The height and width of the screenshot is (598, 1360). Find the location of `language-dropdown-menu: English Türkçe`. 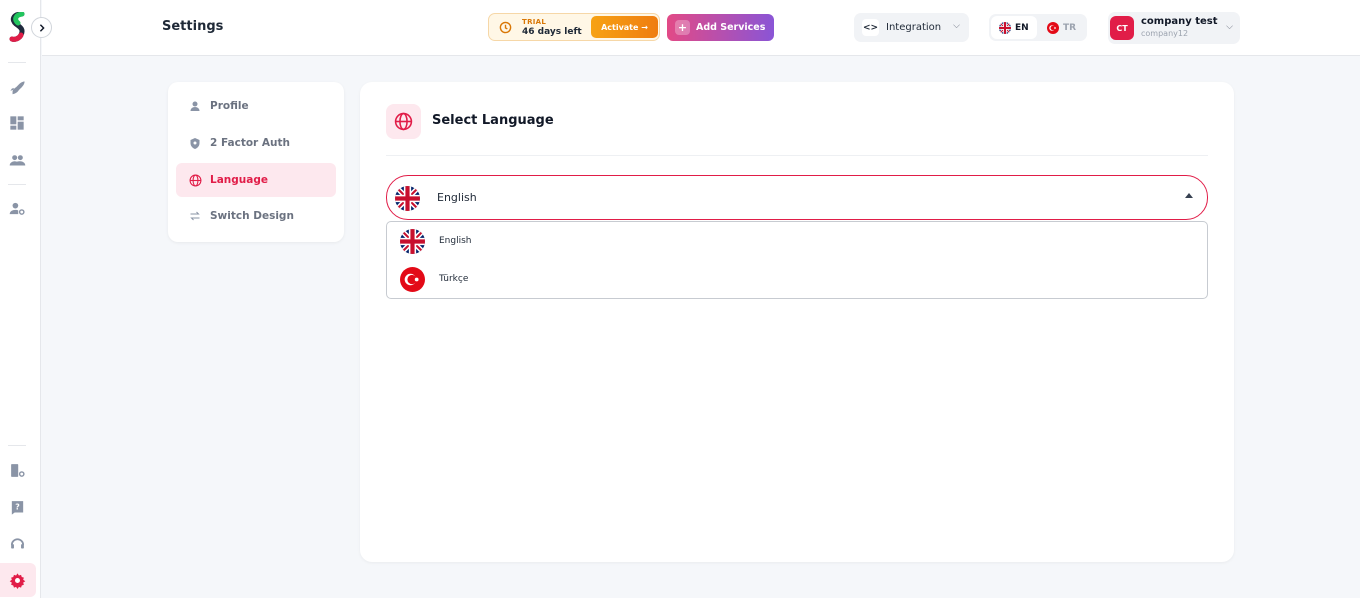

language-dropdown-menu: English Türkçe is located at coordinates (797, 260).